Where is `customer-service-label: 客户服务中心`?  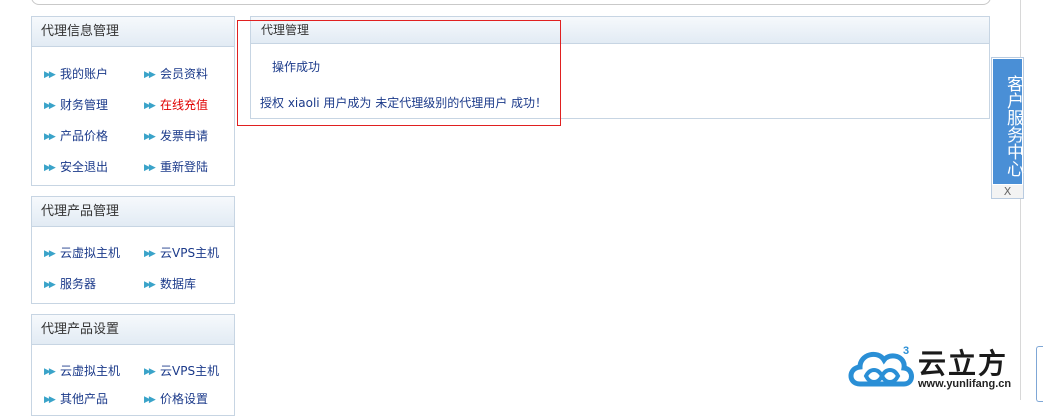 customer-service-label: 客户服务中心 is located at coordinates (1008, 121).